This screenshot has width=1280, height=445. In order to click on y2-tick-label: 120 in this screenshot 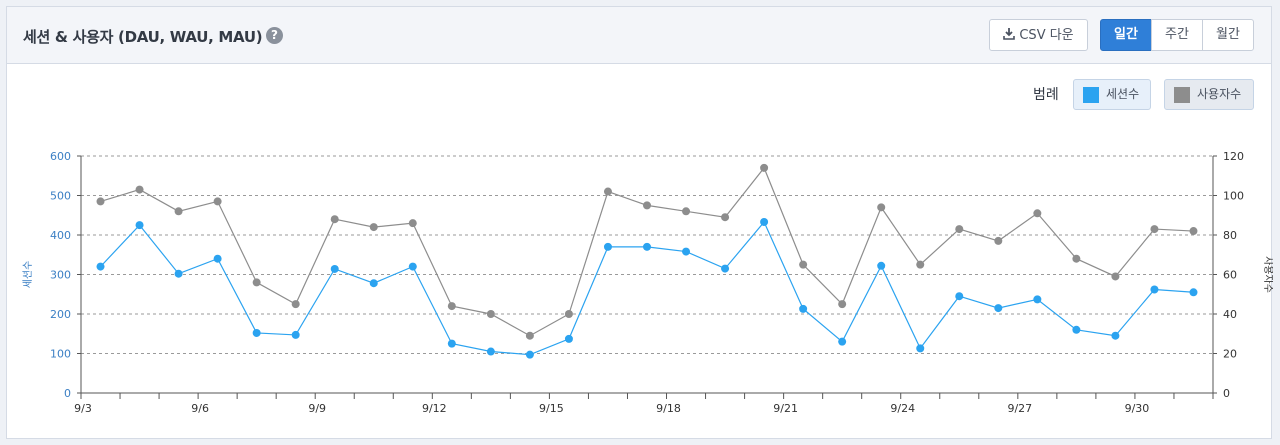, I will do `click(1233, 156)`.